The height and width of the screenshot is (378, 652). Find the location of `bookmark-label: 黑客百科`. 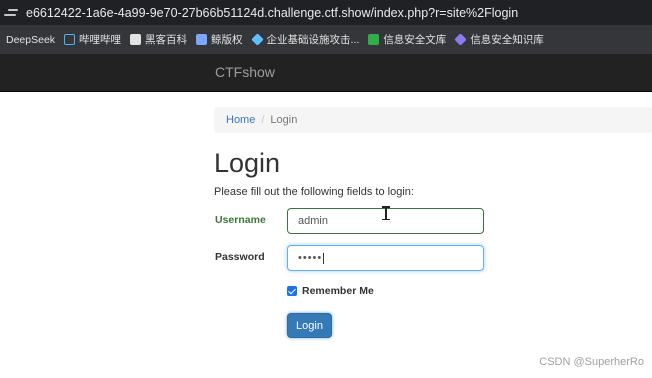

bookmark-label: 黑客百科 is located at coordinates (166, 40).